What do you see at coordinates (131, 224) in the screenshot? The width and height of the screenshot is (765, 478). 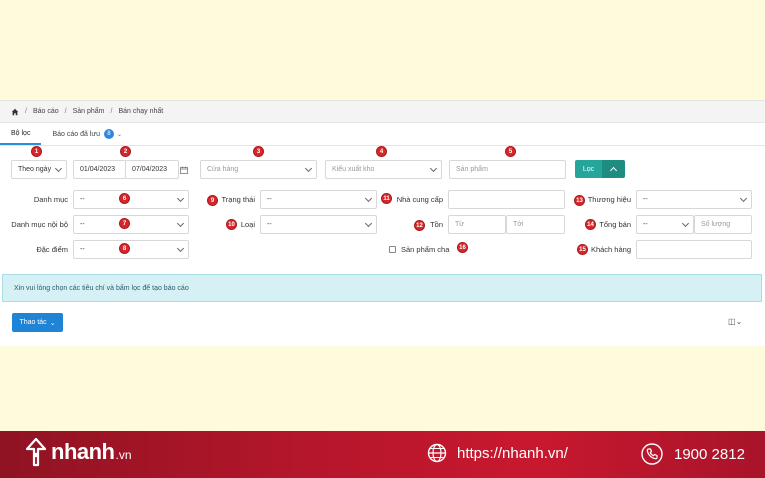 I see `internal-category-select: --` at bounding box center [131, 224].